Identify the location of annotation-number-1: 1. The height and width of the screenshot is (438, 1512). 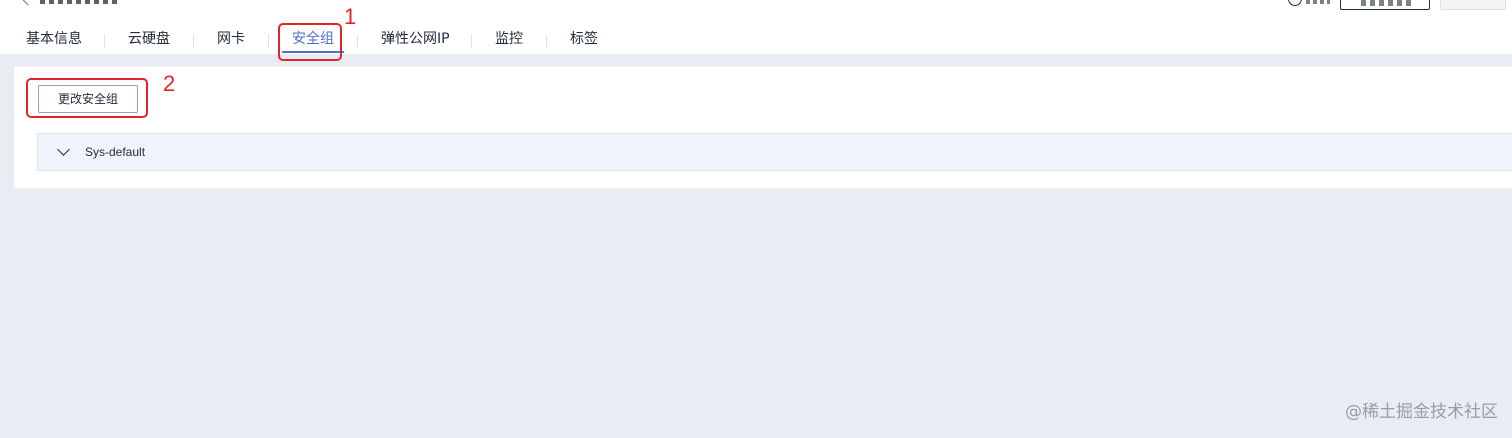
(350, 16).